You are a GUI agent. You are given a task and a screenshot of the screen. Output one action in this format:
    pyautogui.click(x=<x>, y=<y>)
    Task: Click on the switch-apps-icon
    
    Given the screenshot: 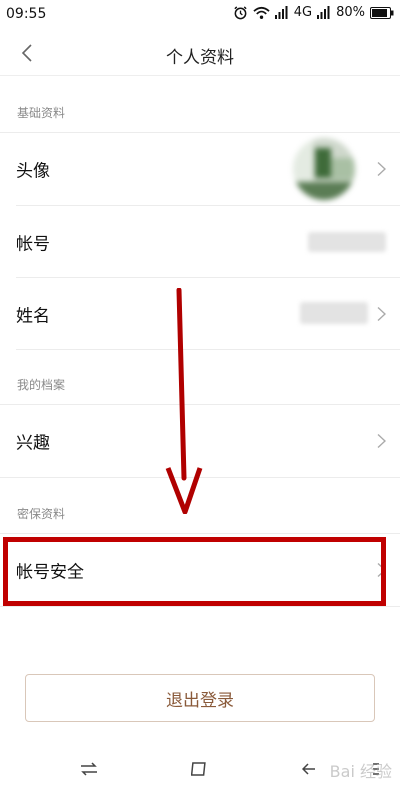 What is the action you would take?
    pyautogui.click(x=89, y=769)
    